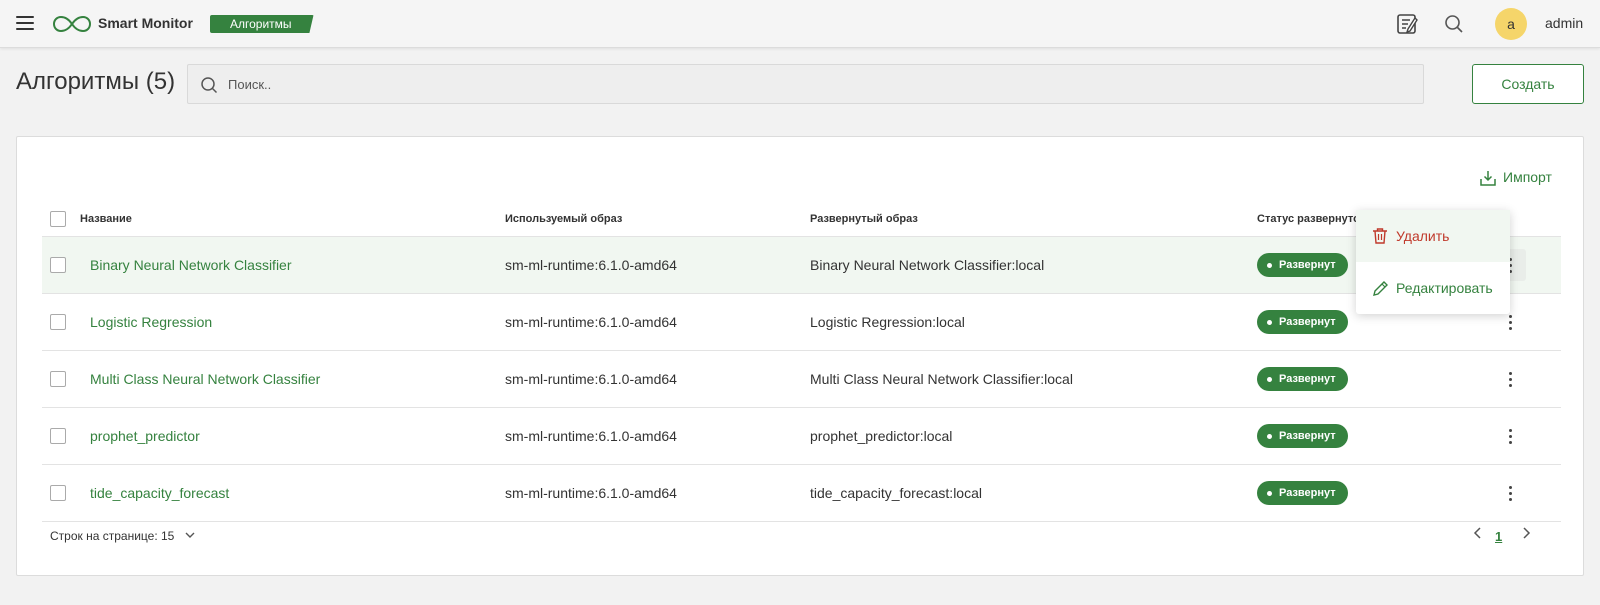  Describe the element at coordinates (1528, 84) in the screenshot. I see `create-button: Создать` at that location.